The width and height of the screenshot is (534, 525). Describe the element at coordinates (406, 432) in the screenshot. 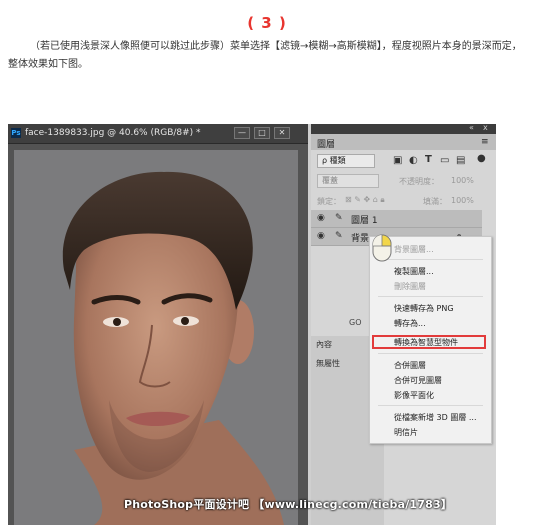

I see `menu-item-postcard: 明信片` at that location.